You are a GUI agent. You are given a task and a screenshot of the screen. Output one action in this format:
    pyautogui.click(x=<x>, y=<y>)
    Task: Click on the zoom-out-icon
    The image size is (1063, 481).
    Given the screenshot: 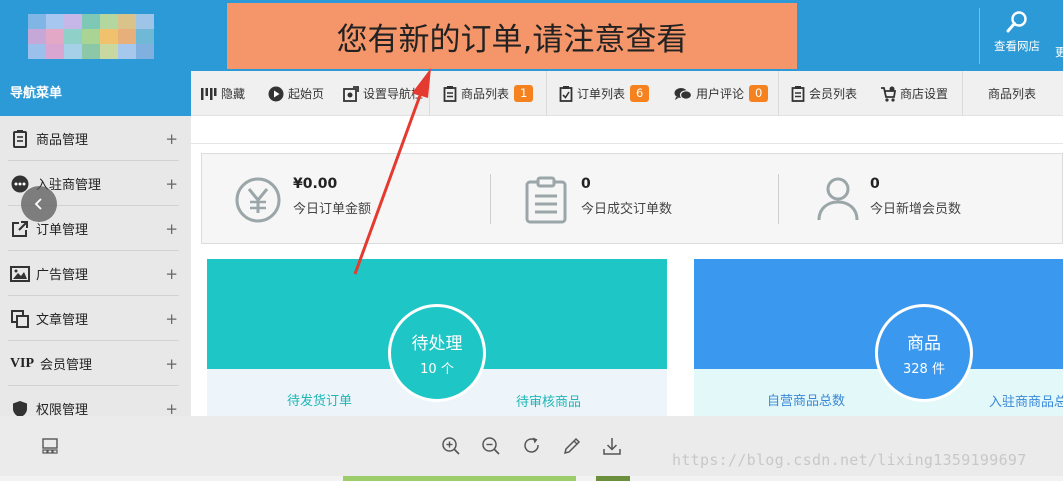 What is the action you would take?
    pyautogui.click(x=491, y=446)
    